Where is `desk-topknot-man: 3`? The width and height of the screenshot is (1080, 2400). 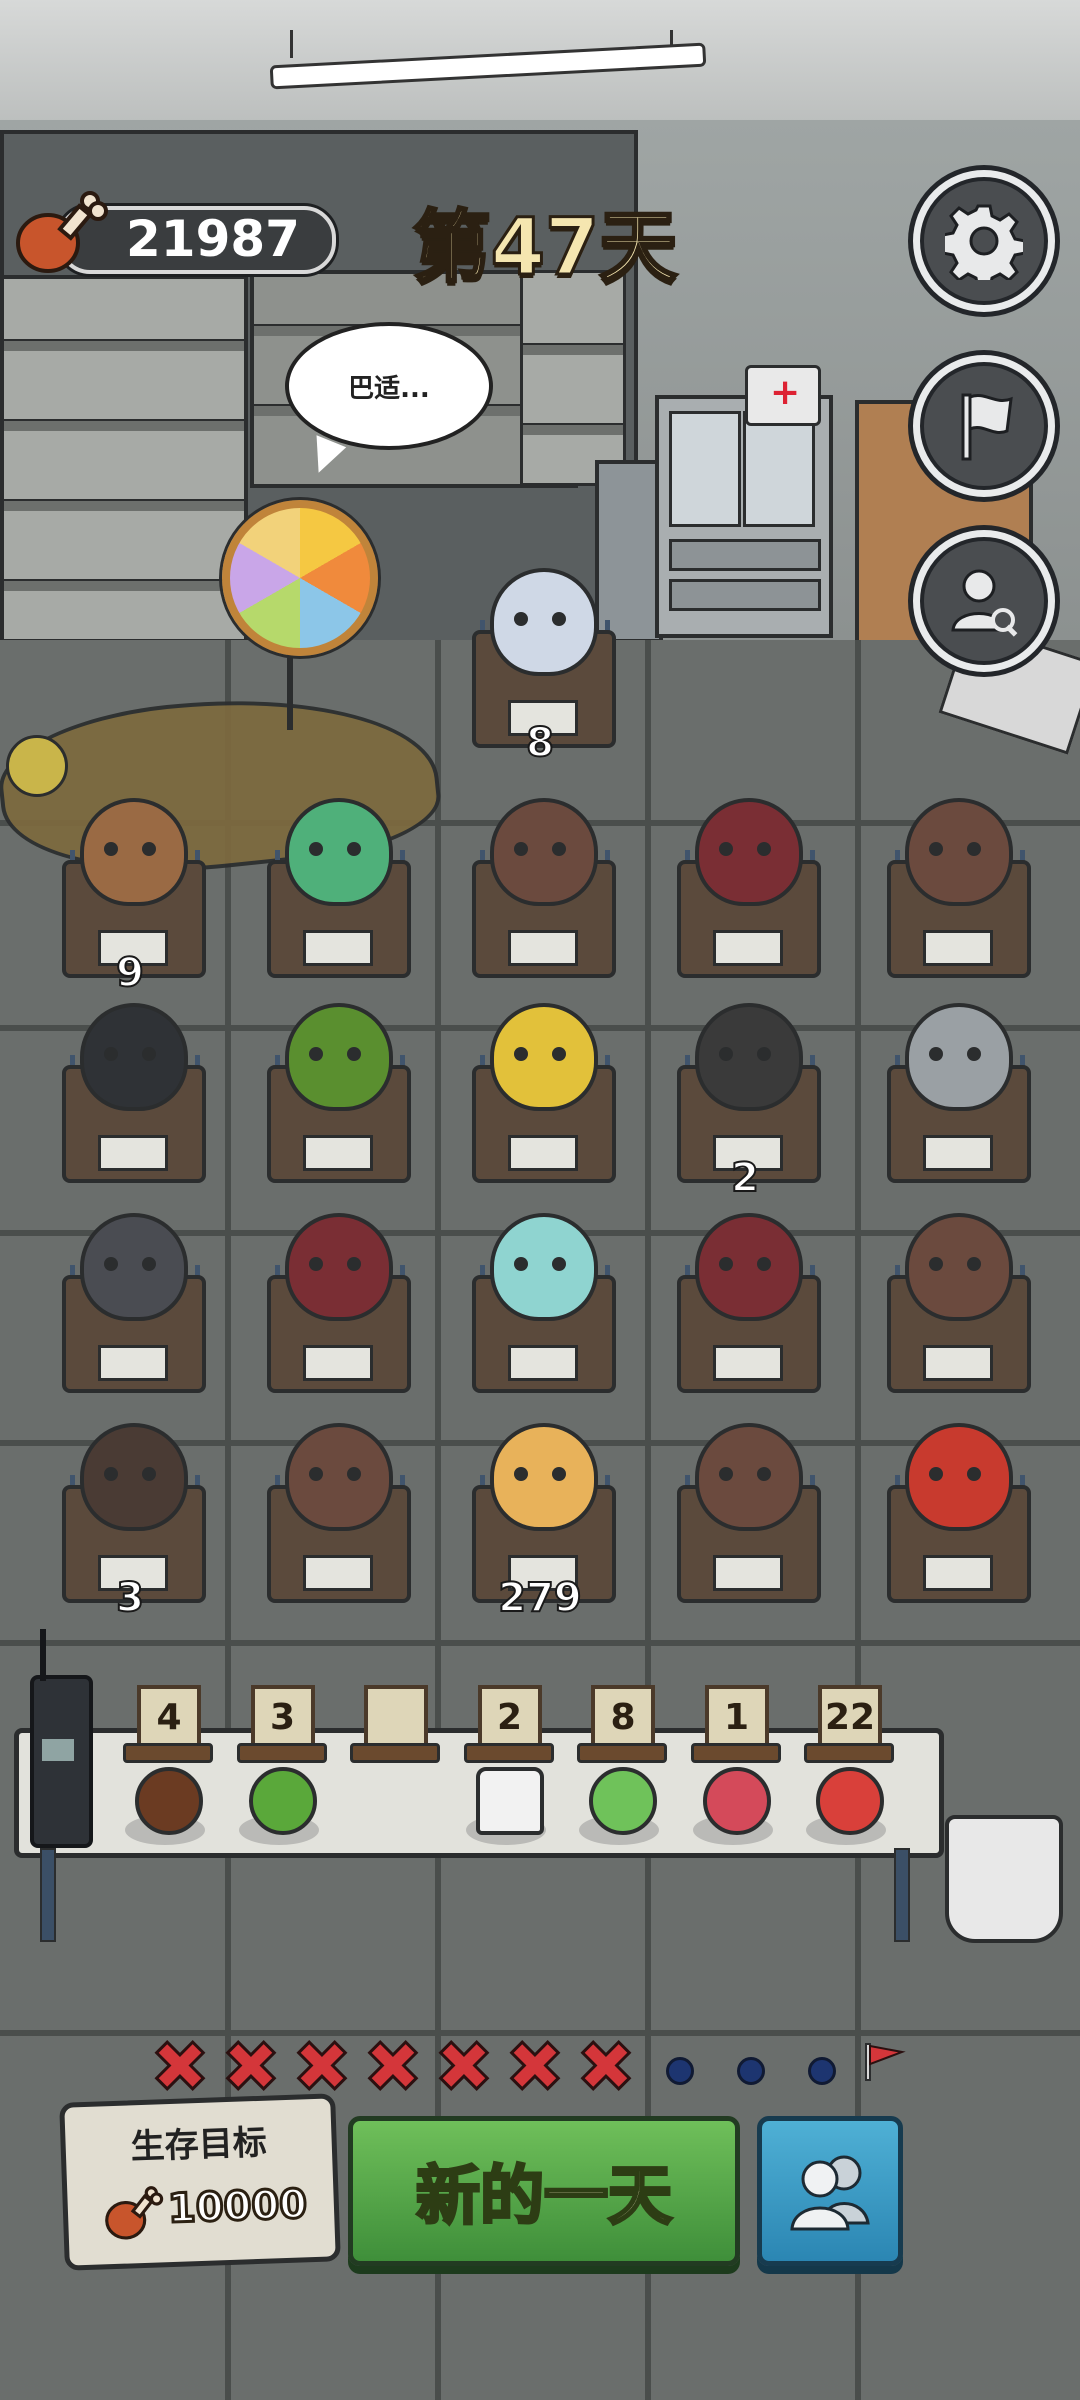
desk-topknot-man: 3 is located at coordinates (130, 1522).